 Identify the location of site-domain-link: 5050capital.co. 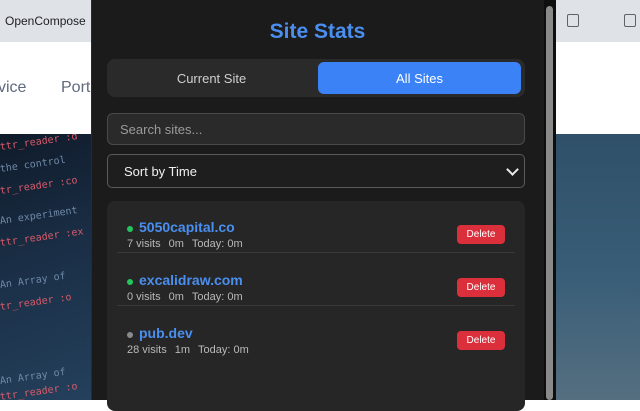
(187, 227).